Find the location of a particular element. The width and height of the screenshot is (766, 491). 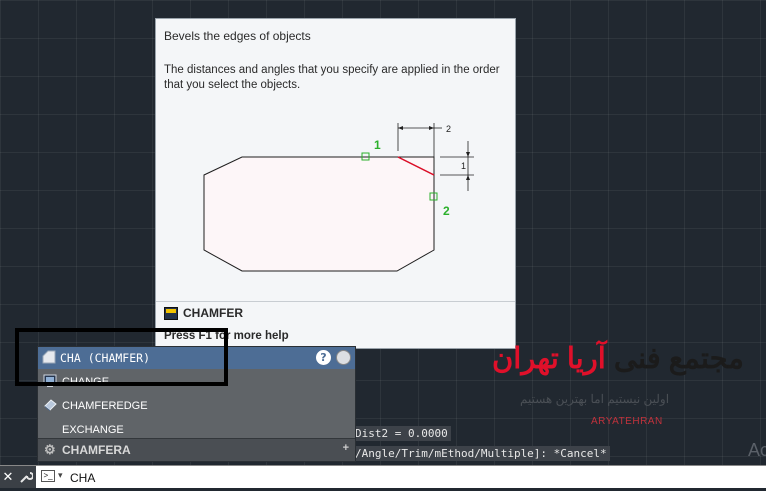

autocomplete-item-chamferedge: CHAMFEREDGE is located at coordinates (196, 405).